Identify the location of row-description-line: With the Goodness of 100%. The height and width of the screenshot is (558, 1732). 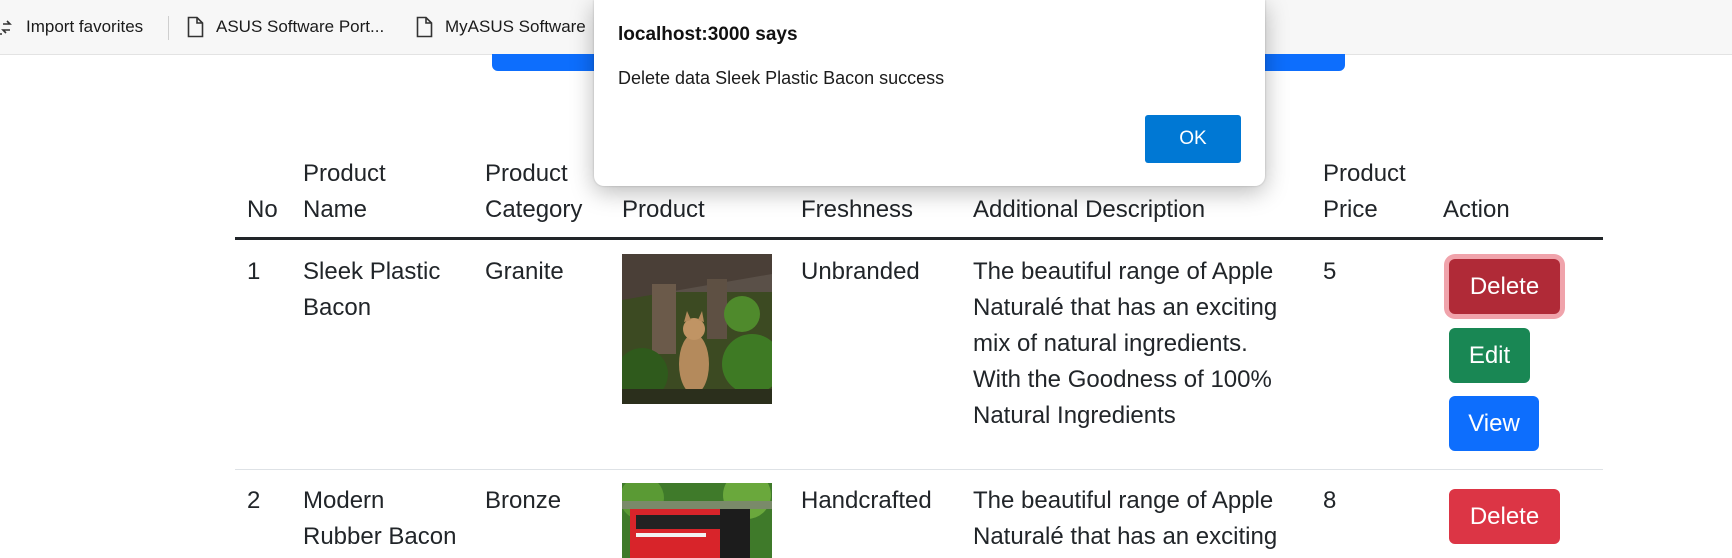
(1122, 379).